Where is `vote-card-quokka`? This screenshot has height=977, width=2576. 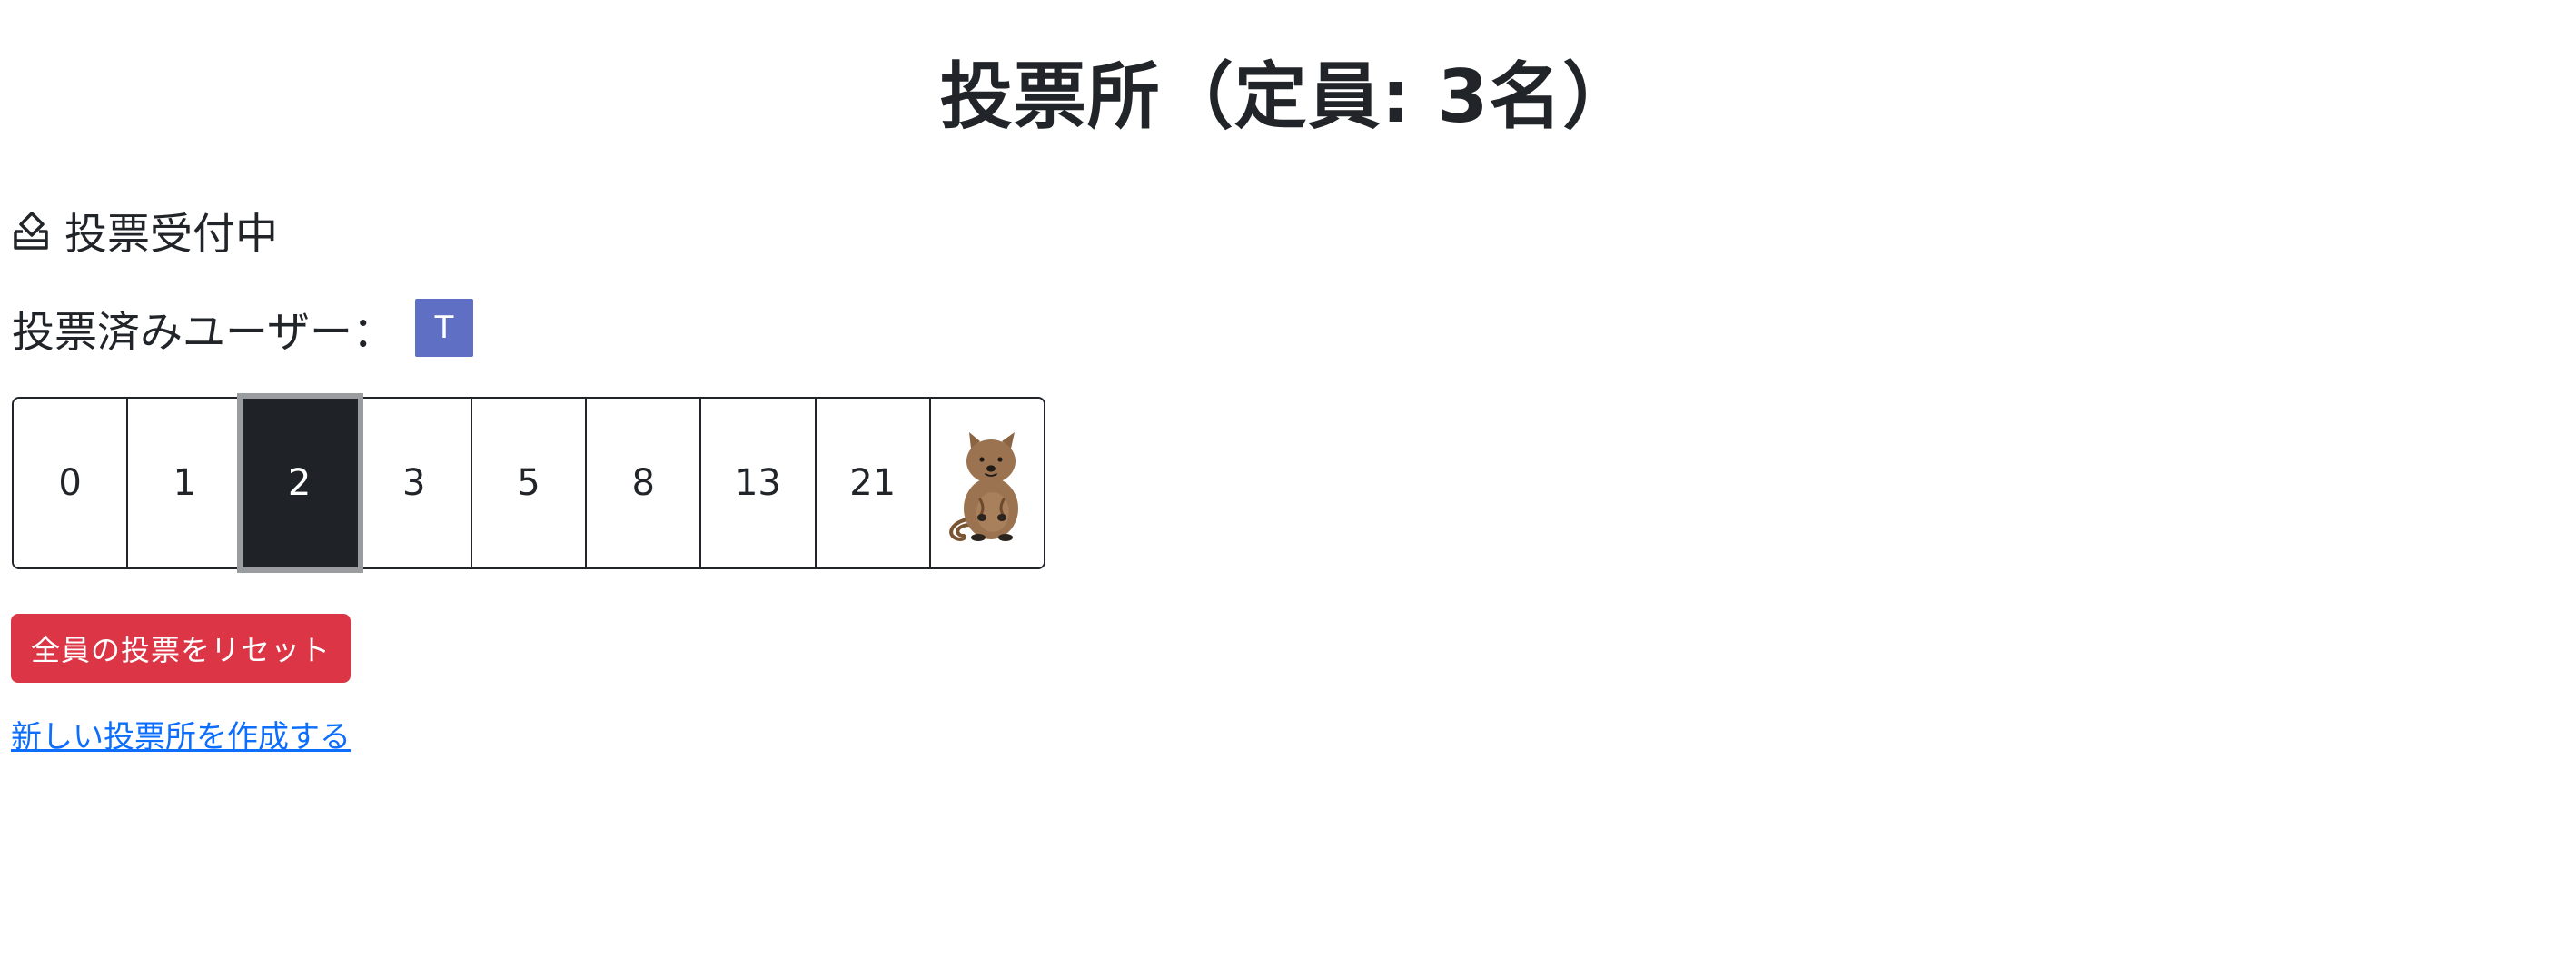
vote-card-quokka is located at coordinates (987, 483).